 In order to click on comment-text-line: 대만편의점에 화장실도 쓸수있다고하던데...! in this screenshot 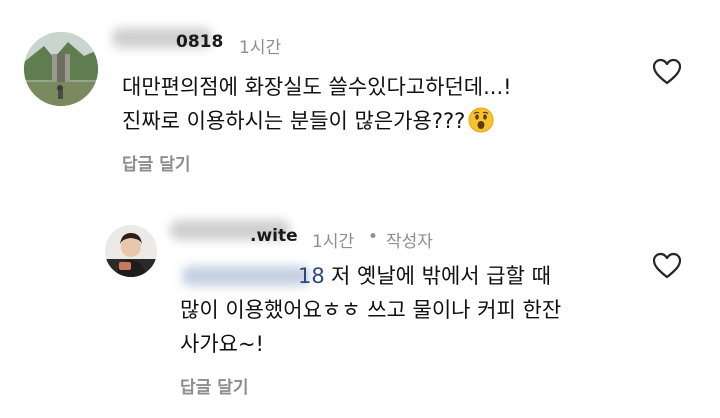, I will do `click(317, 87)`.